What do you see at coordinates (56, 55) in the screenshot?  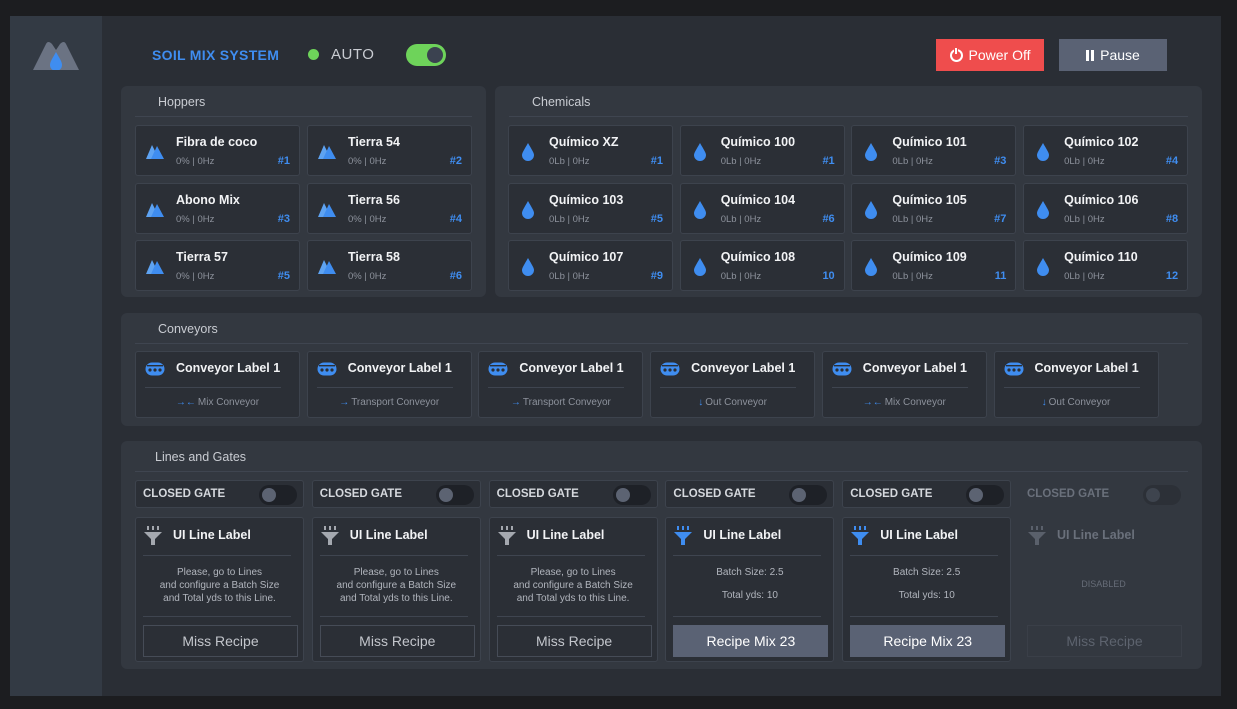 I see `app-logo-icon` at bounding box center [56, 55].